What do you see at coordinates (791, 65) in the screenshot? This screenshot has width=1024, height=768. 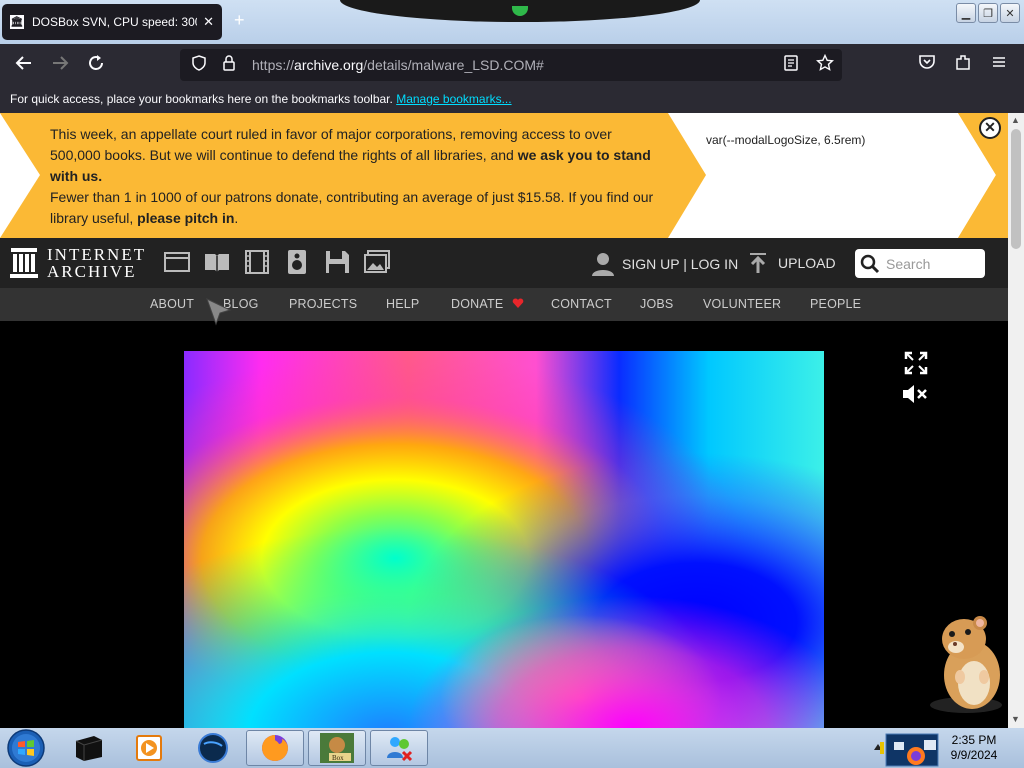 I see `reader-view-icon` at bounding box center [791, 65].